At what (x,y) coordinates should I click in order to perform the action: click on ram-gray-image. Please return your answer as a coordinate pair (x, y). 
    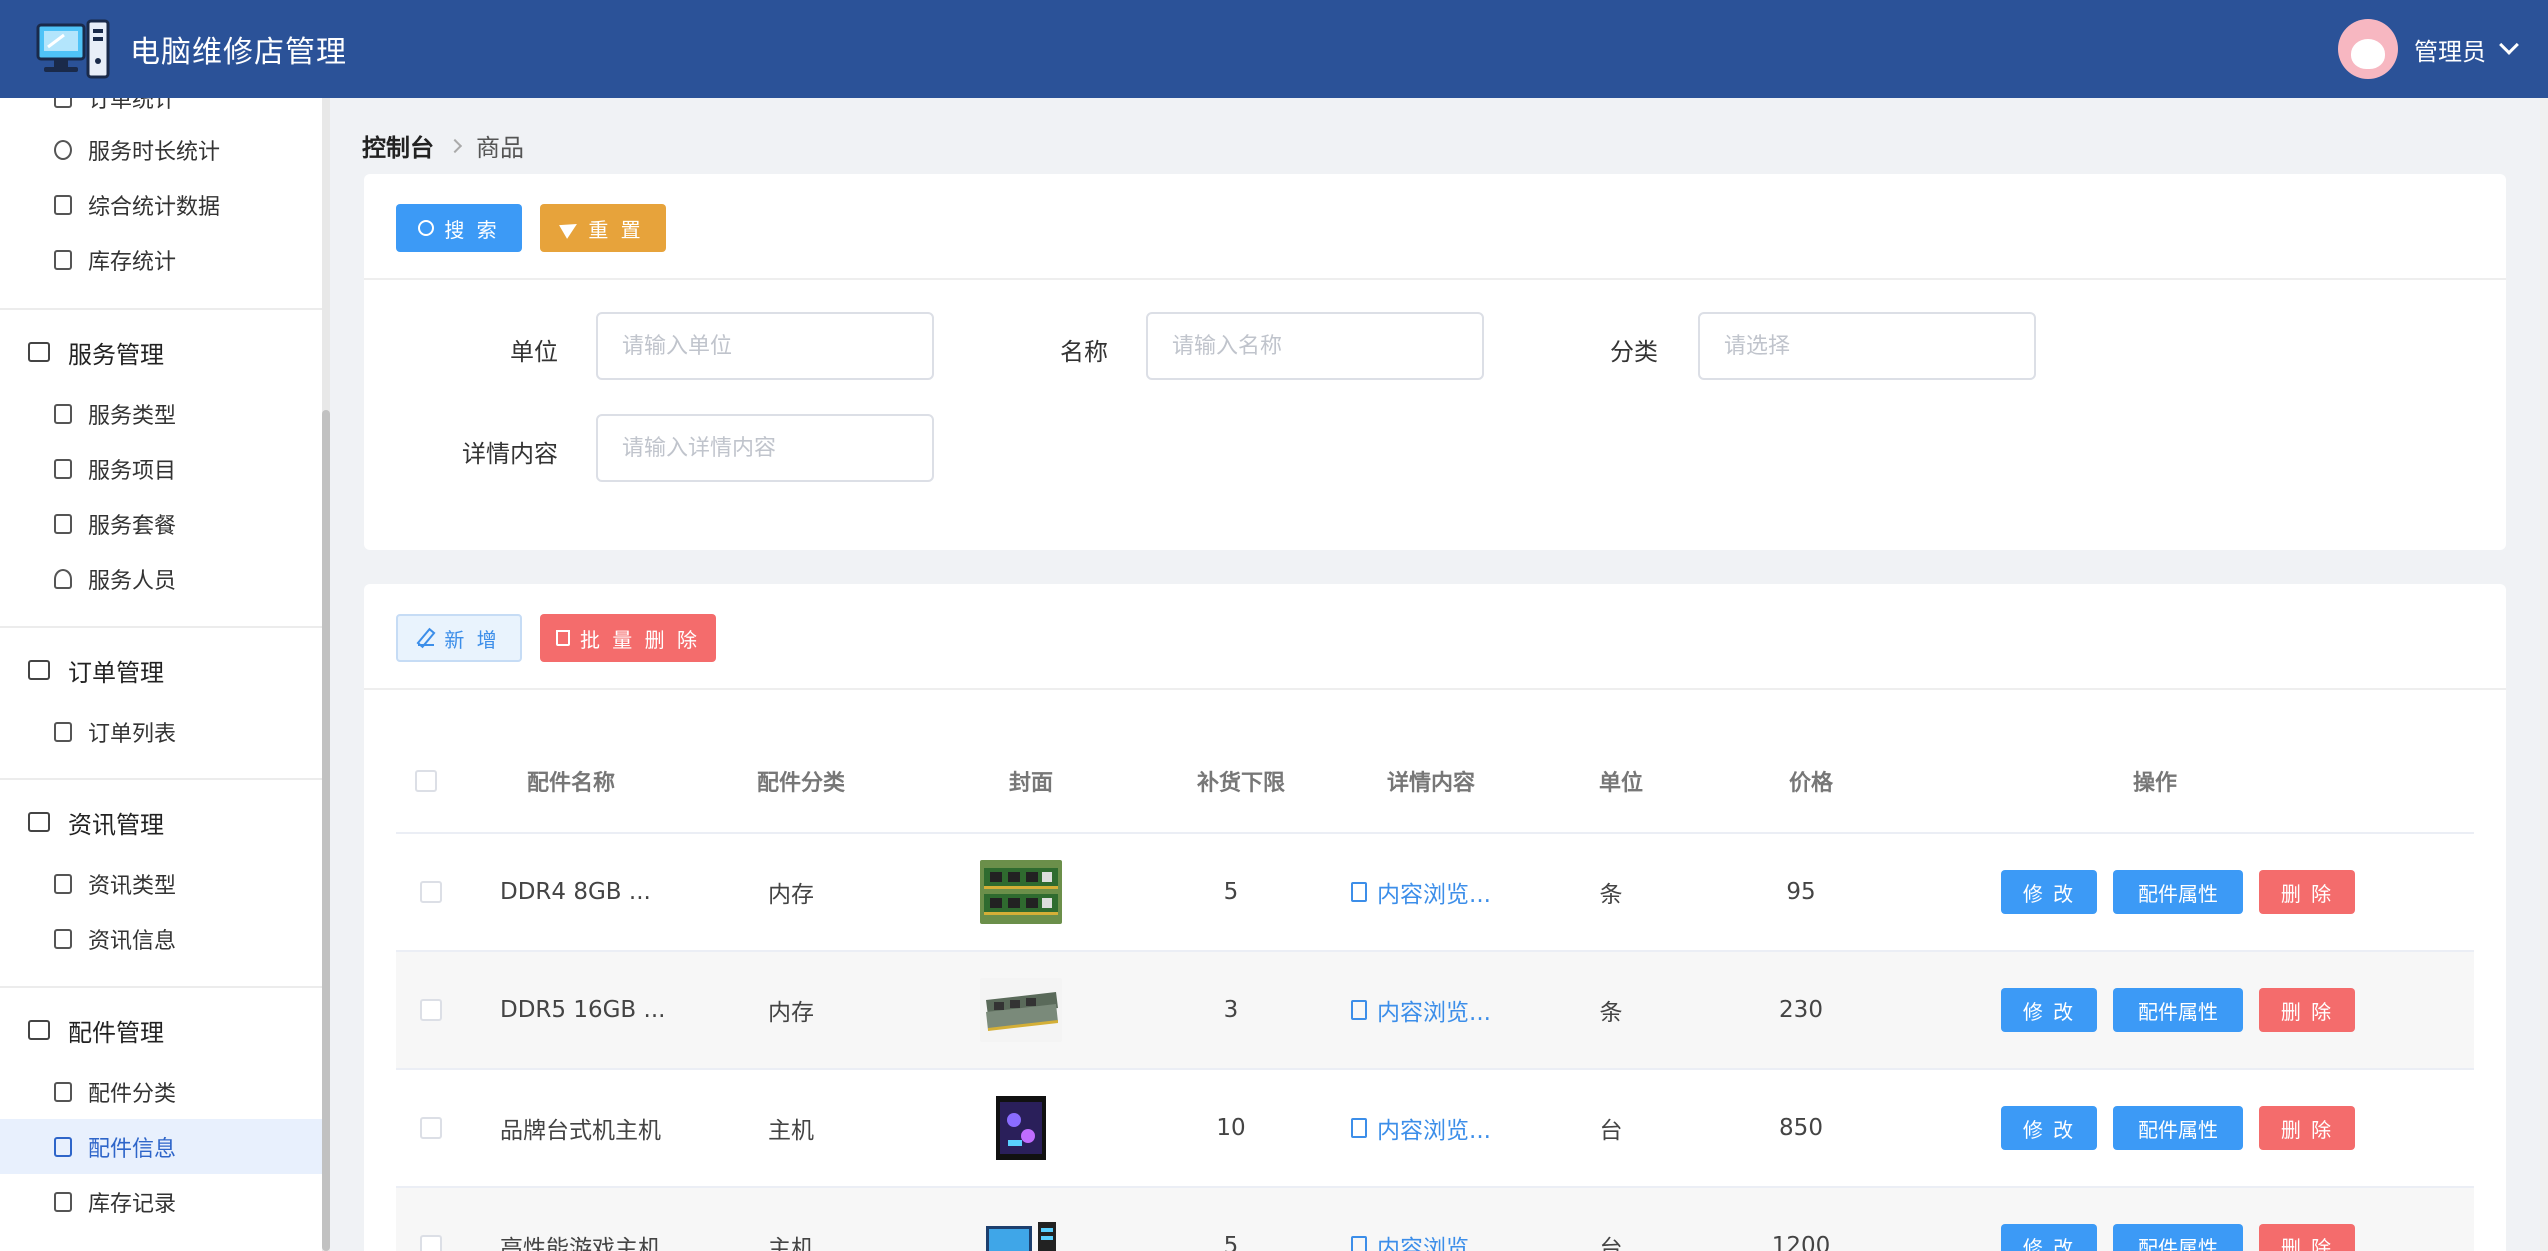
    Looking at the image, I should click on (1021, 1010).